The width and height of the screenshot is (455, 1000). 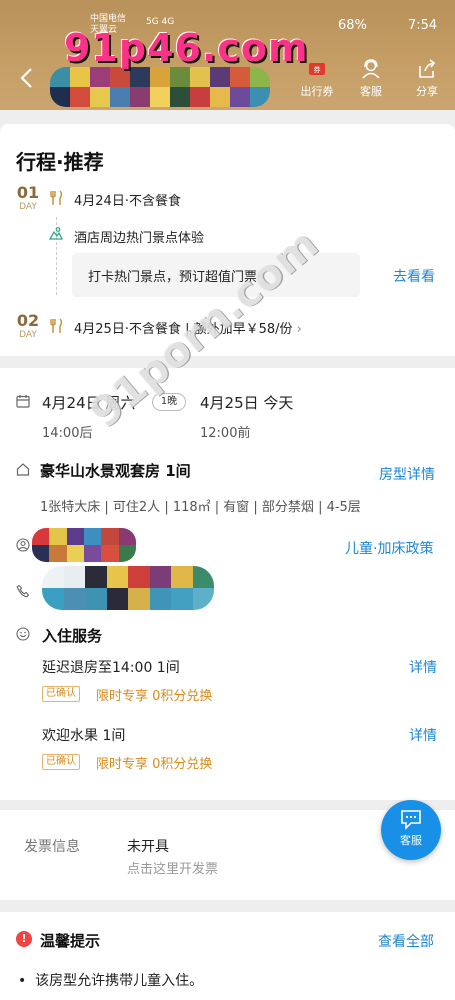 What do you see at coordinates (414, 276) in the screenshot?
I see `go-see-link: 去看看` at bounding box center [414, 276].